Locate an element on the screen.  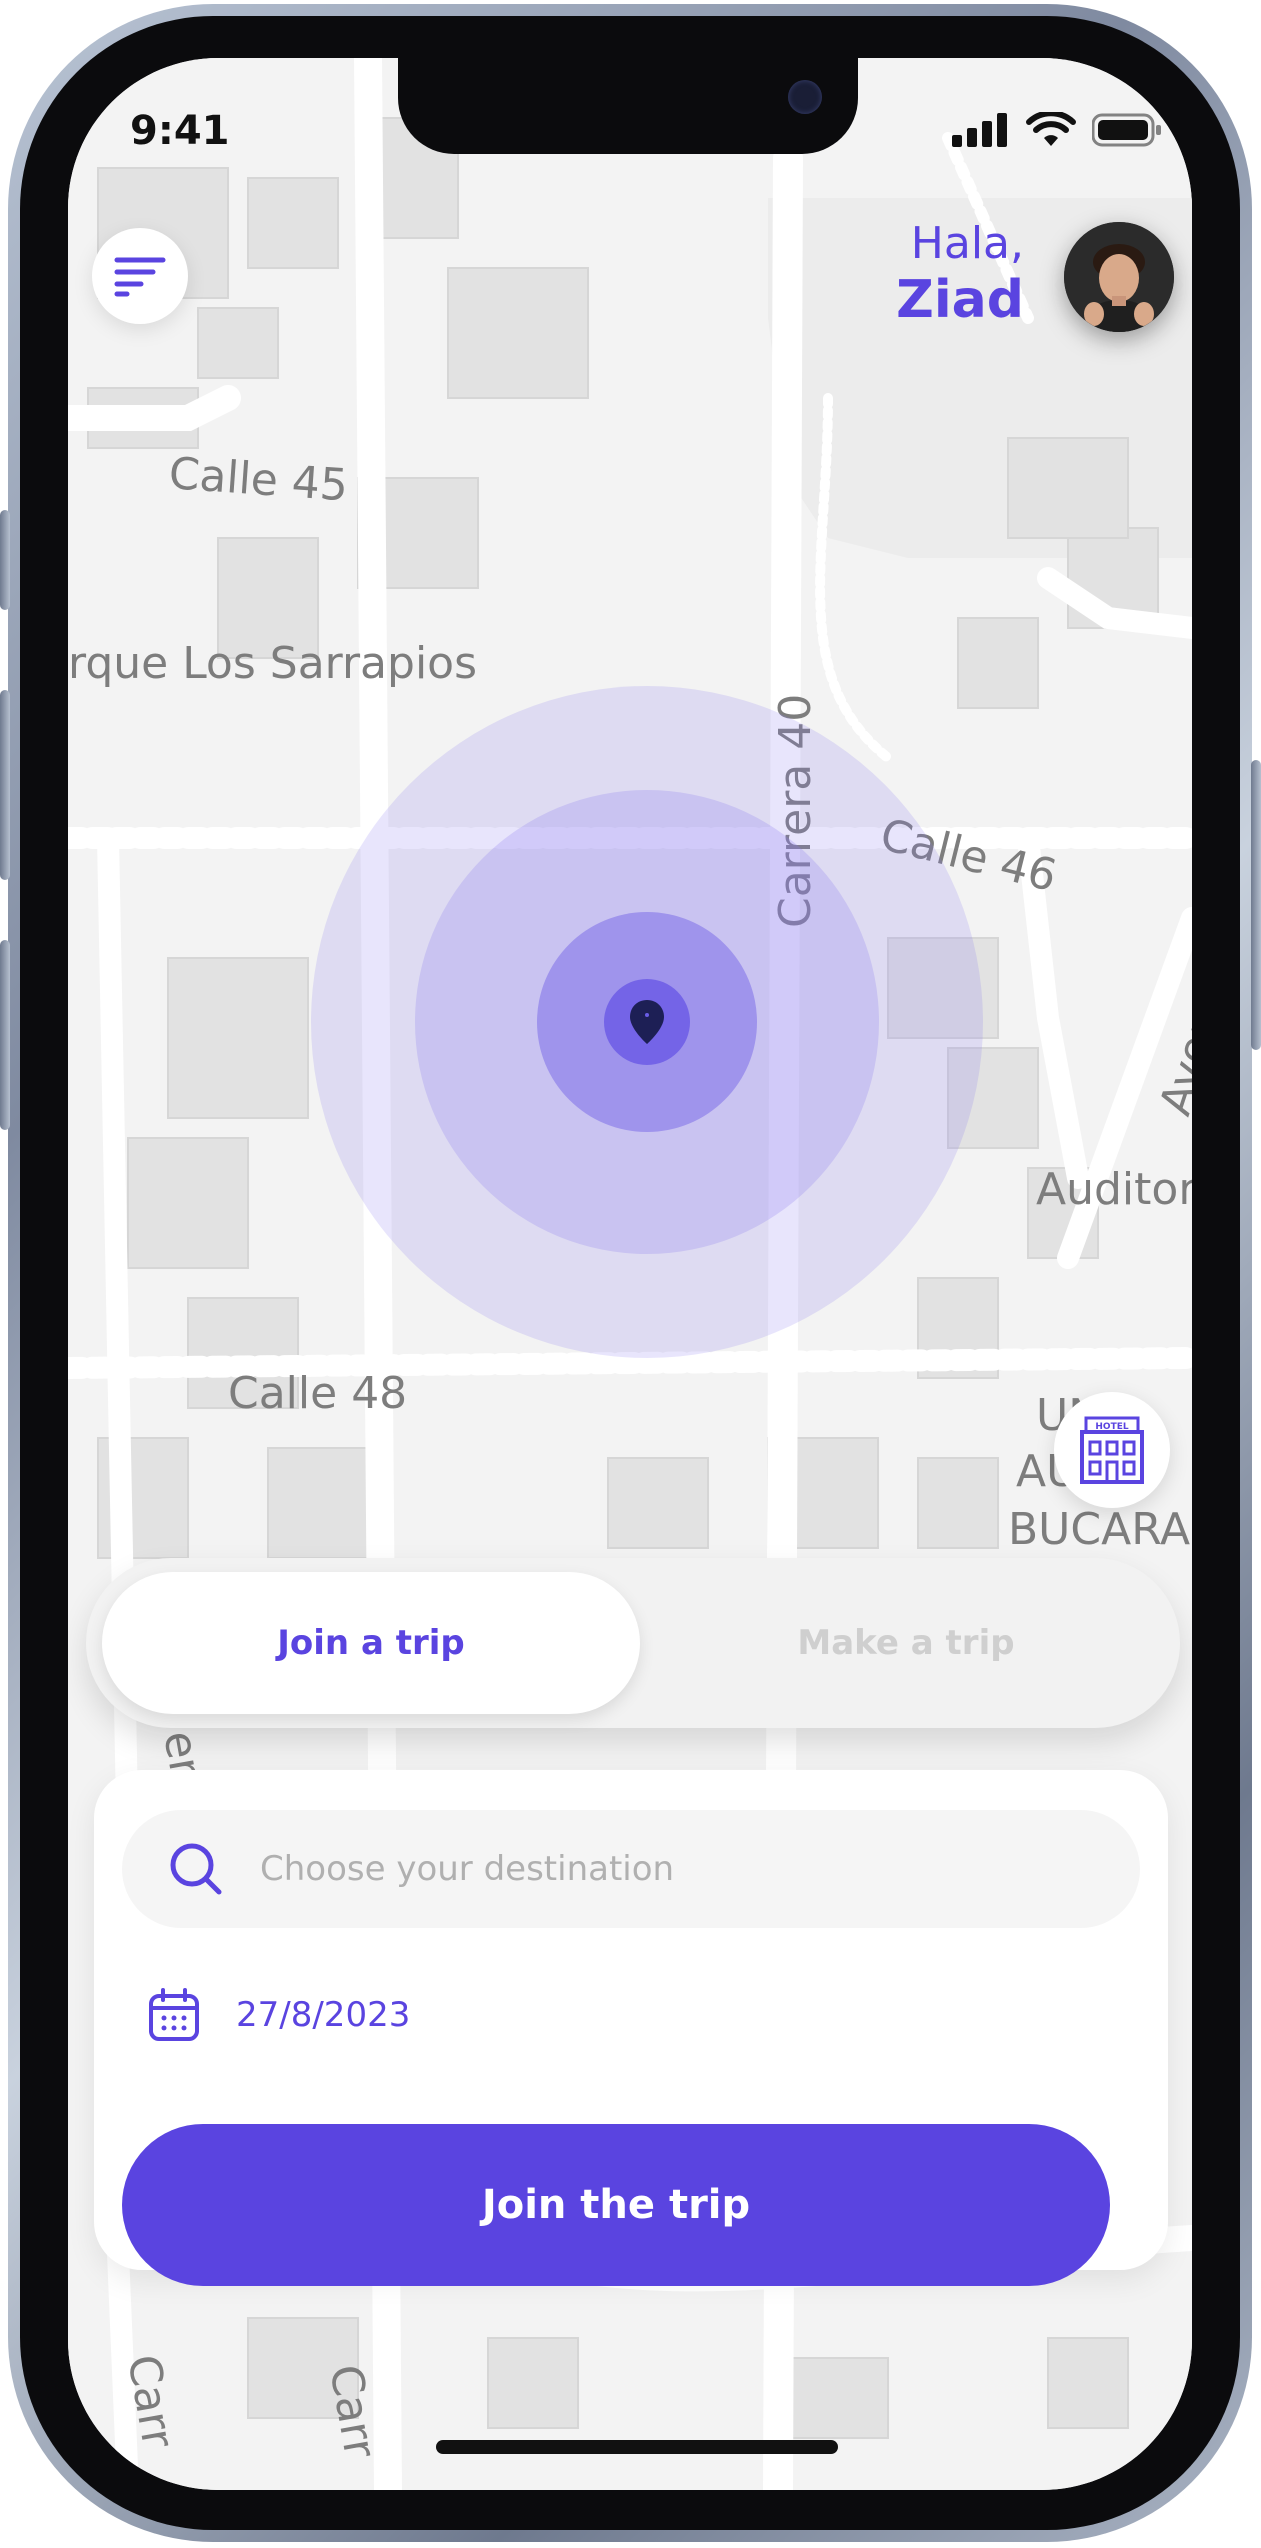
join-trip-button: Join the trip is located at coordinates (616, 2205).